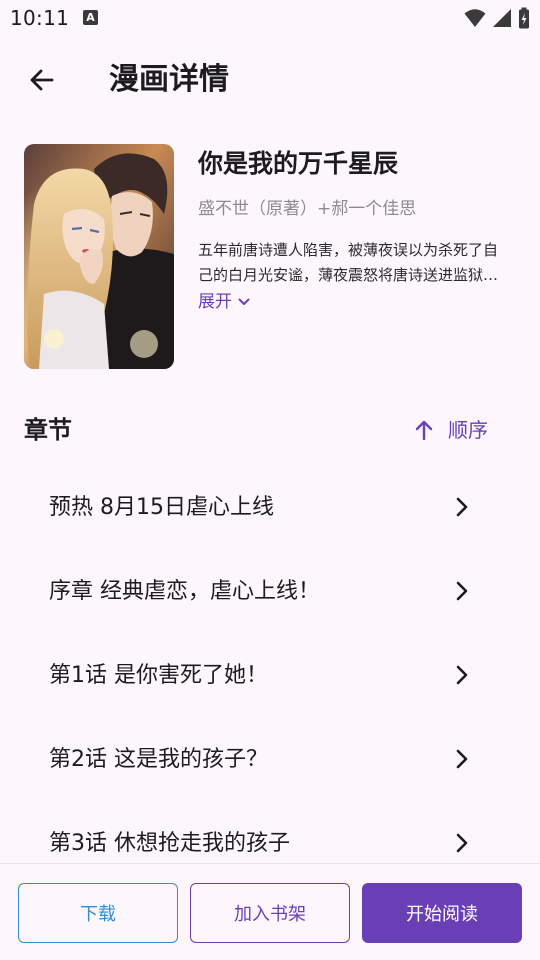 The width and height of the screenshot is (540, 960). What do you see at coordinates (98, 913) in the screenshot?
I see `download-button: 下载` at bounding box center [98, 913].